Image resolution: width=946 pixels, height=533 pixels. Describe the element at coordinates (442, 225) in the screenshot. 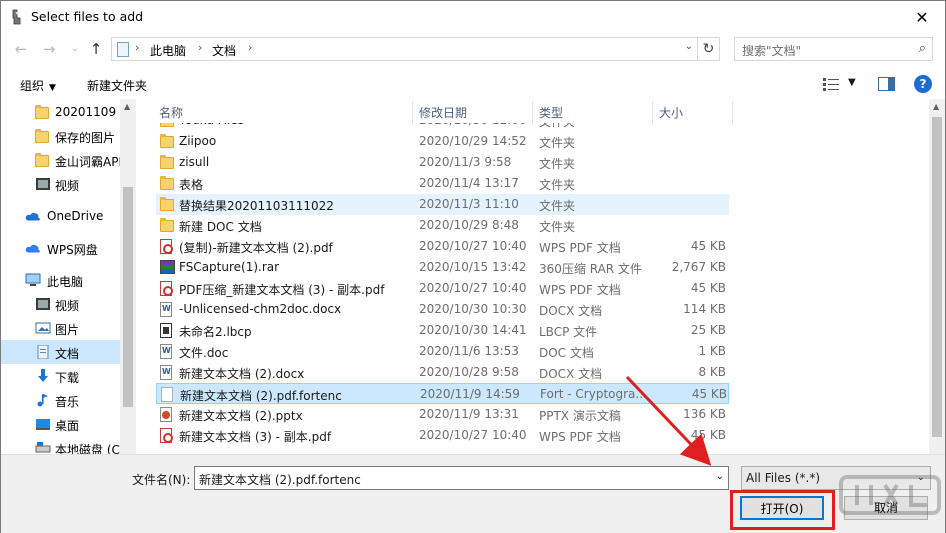

I see `table-row: 新建 DOC 文档 2020/10/29 8:48 文件夹` at that location.